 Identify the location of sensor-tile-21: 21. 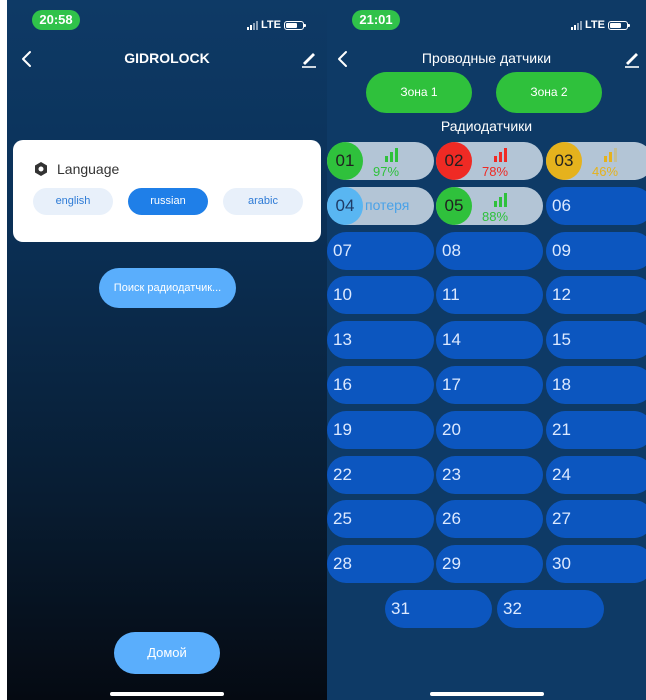
(596, 429).